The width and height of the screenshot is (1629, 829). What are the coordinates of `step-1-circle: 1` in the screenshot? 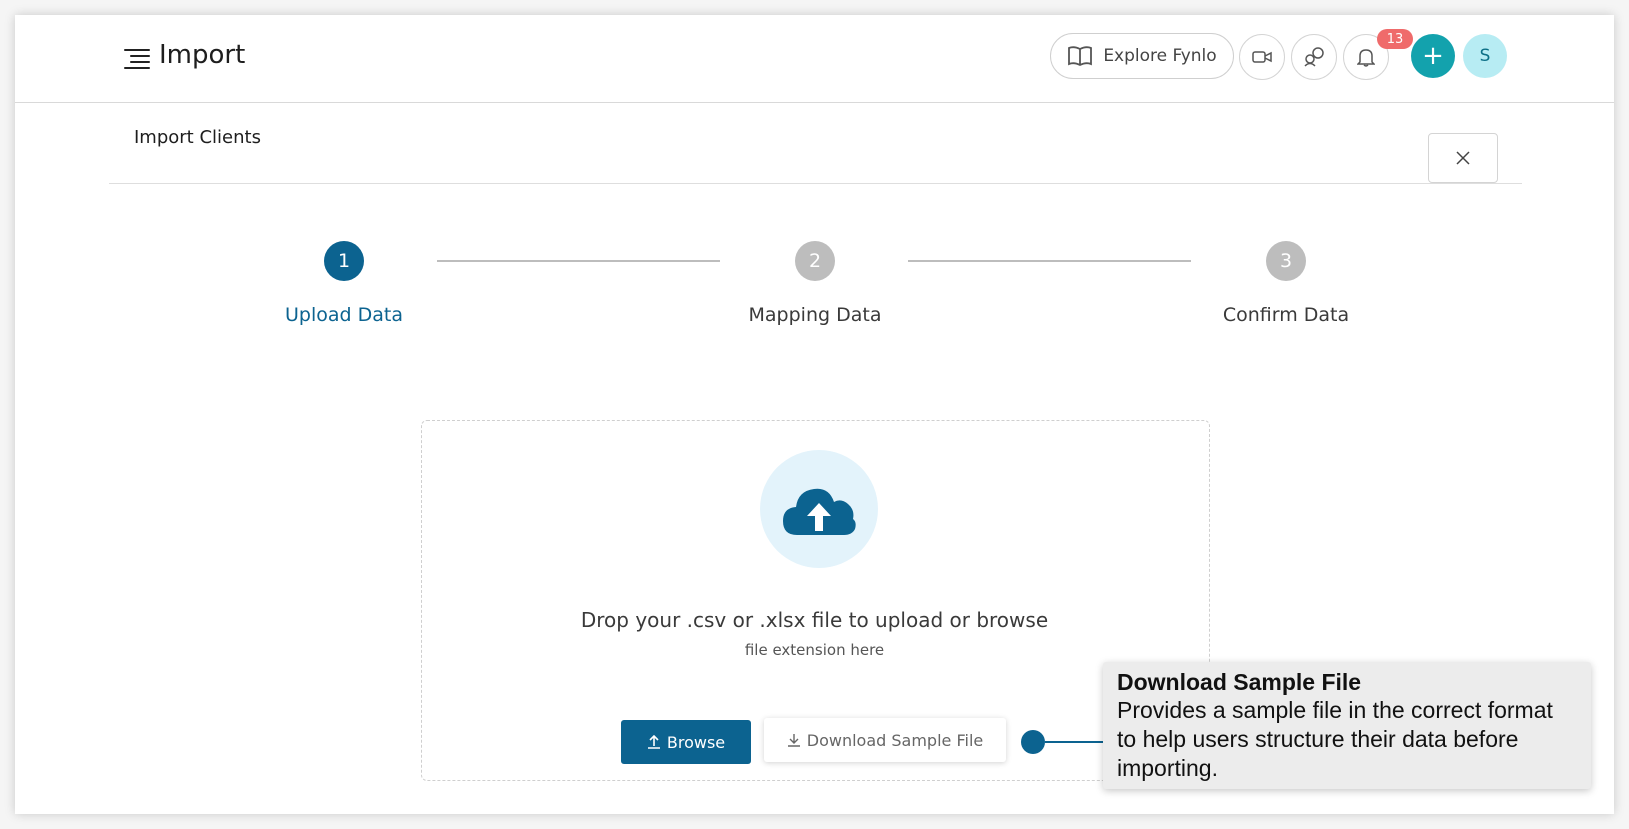 It's located at (344, 261).